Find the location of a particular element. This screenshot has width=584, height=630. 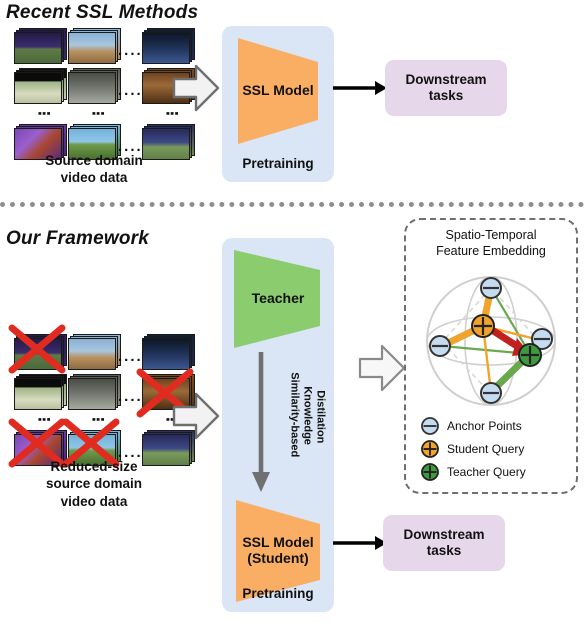

downstream-tasks-box-top: Downstream tasks is located at coordinates (446, 88).